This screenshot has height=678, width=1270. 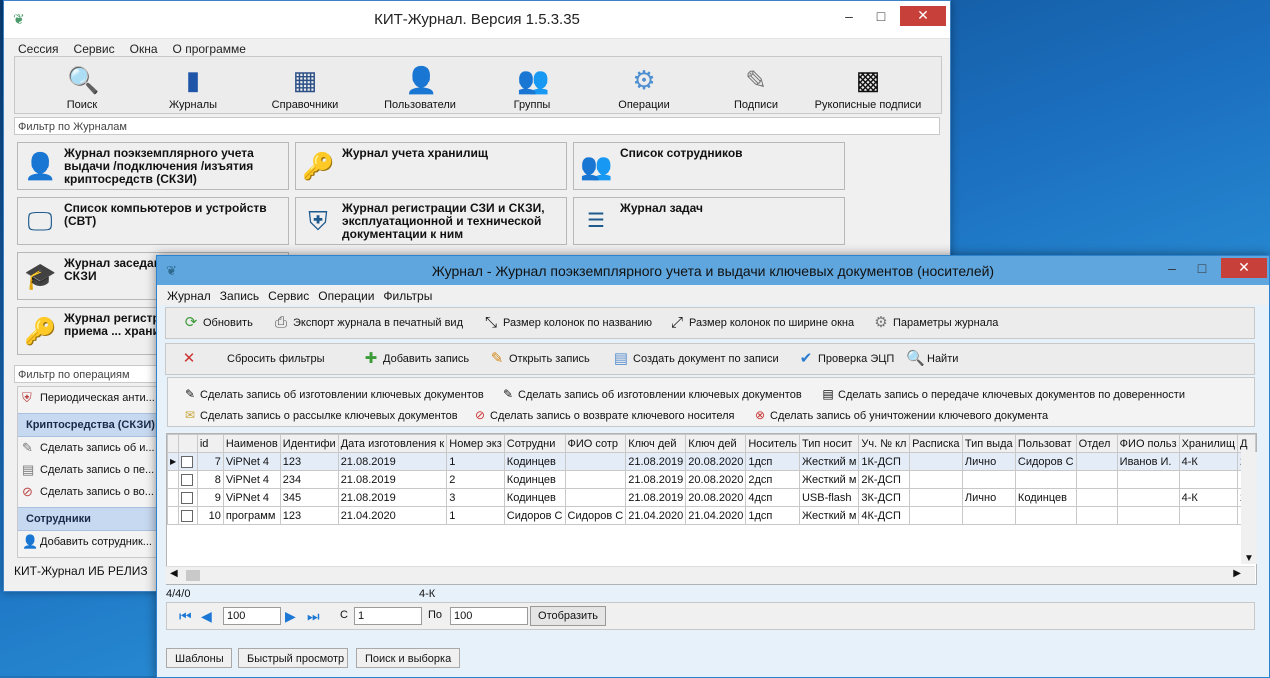 I want to click on menu-filters: Фильтры, so click(x=408, y=294).